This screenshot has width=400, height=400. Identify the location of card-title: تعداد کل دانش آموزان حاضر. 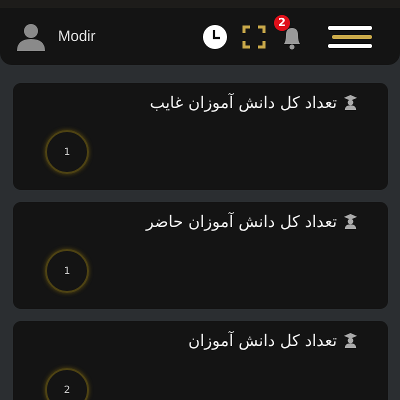
(241, 221).